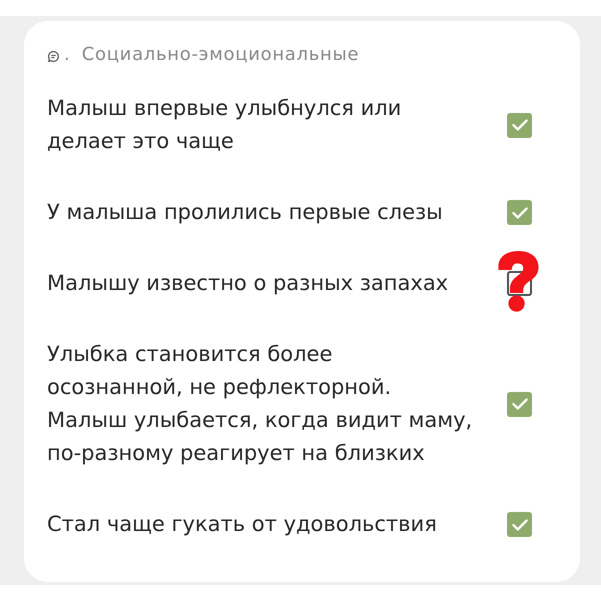  I want to click on milestone-text: Улыбка становится более осознанной, не рефлекторной. Малыш улыбается, когда видит маму, по-разному реагирует на близких, so click(260, 404).